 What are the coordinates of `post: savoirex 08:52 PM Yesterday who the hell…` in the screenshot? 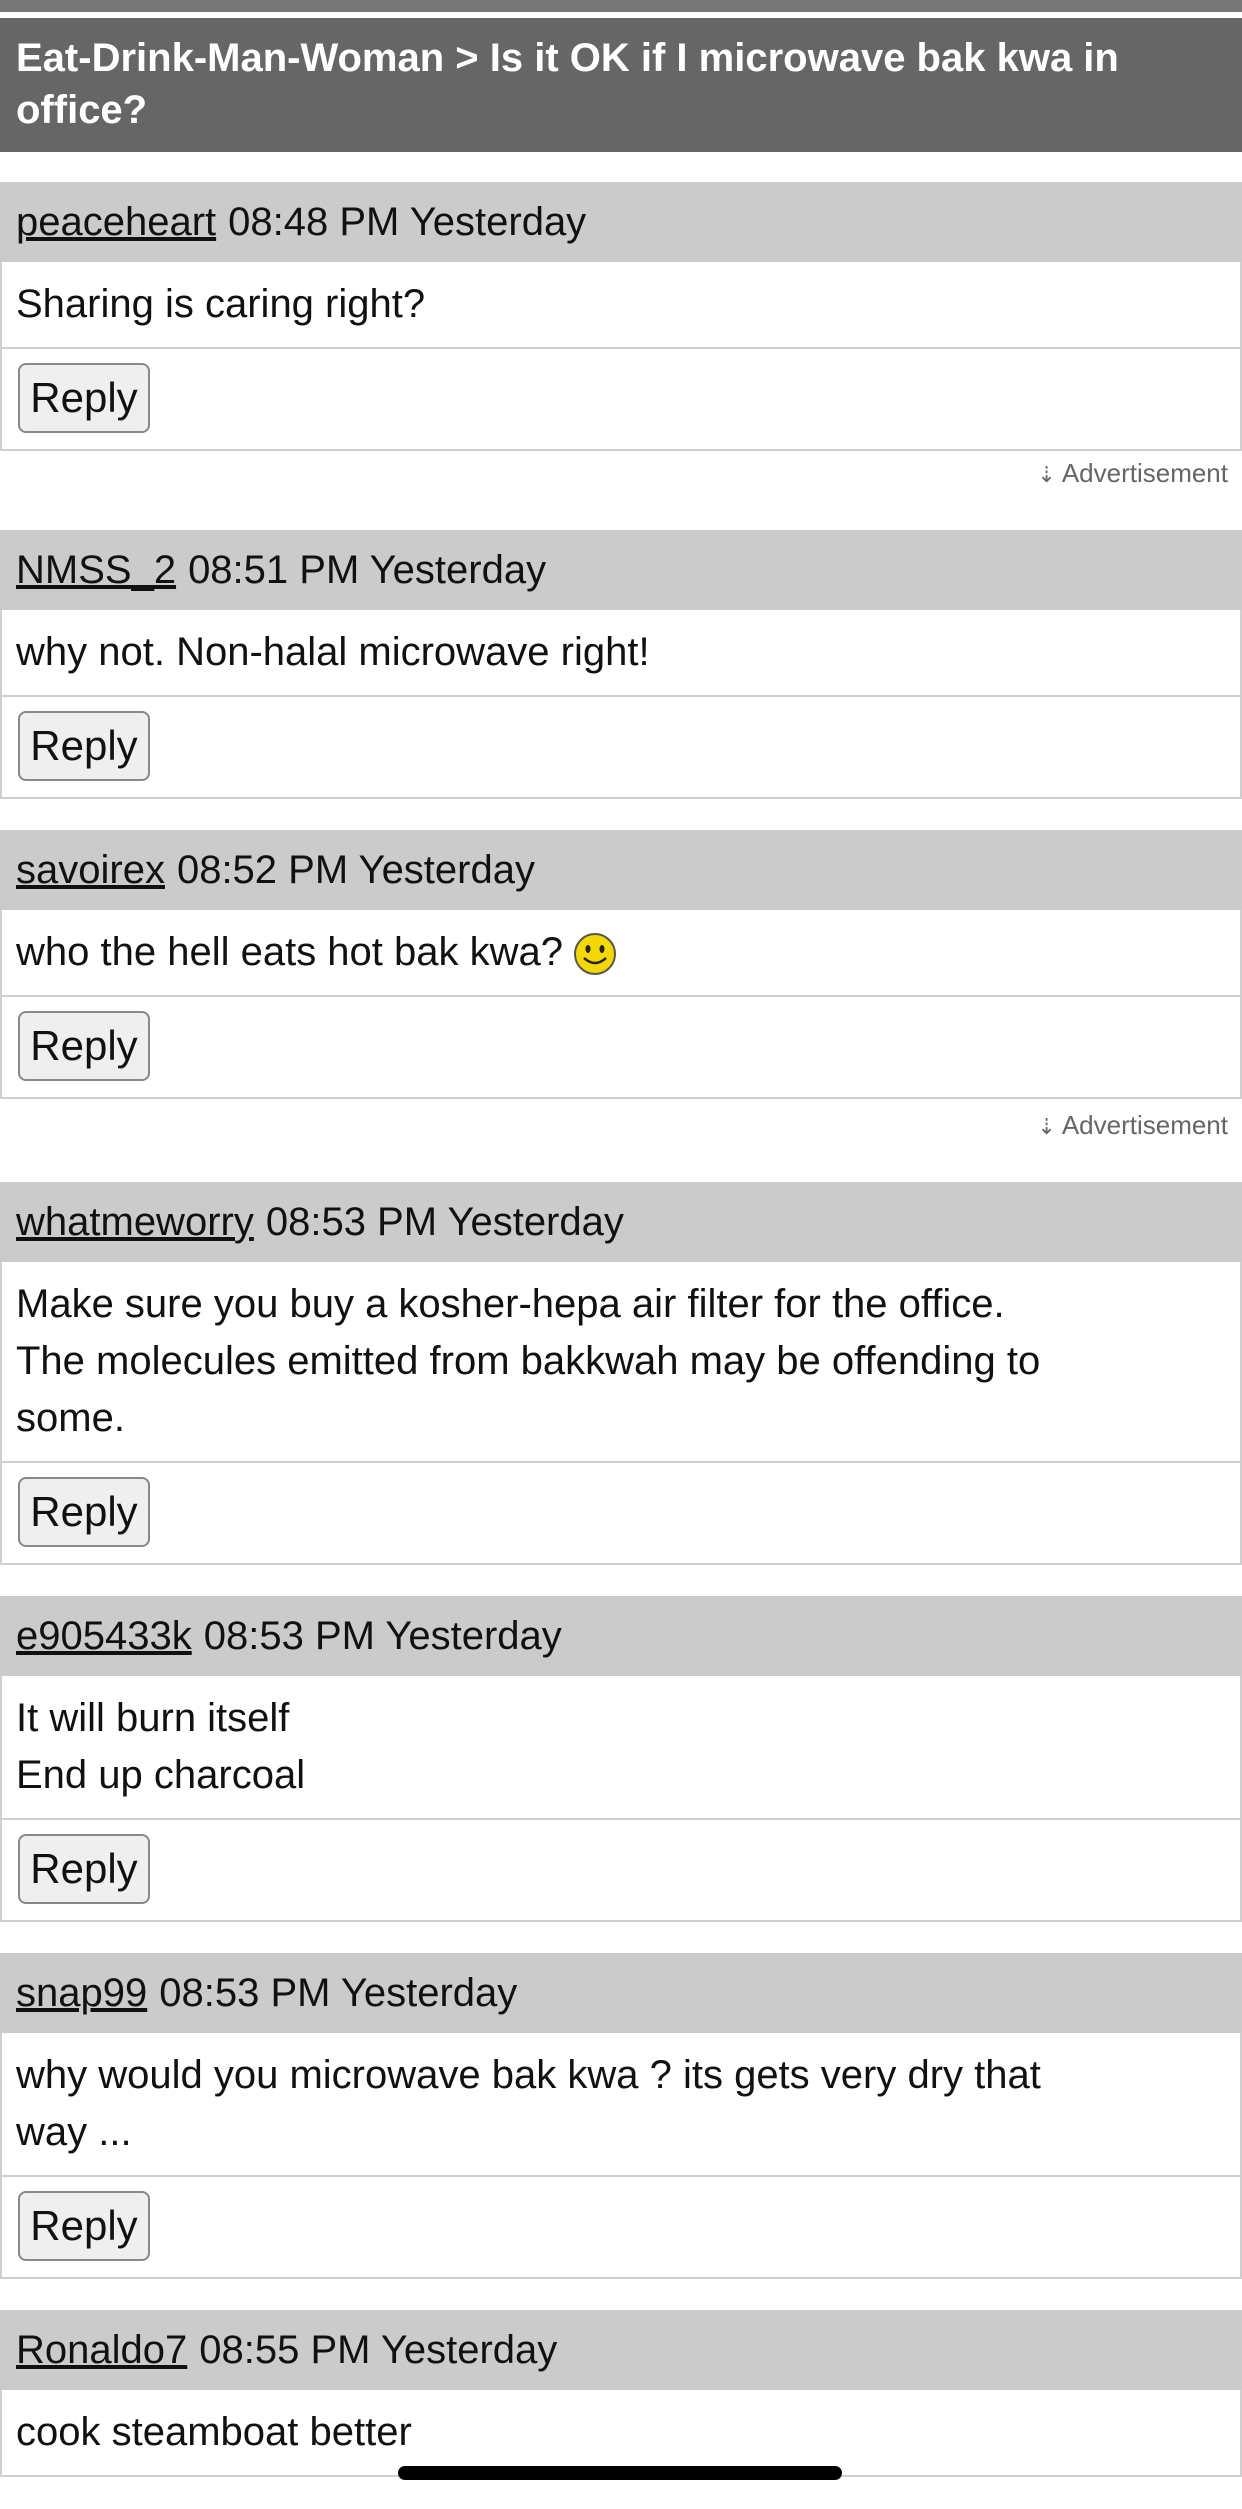 It's located at (621, 964).